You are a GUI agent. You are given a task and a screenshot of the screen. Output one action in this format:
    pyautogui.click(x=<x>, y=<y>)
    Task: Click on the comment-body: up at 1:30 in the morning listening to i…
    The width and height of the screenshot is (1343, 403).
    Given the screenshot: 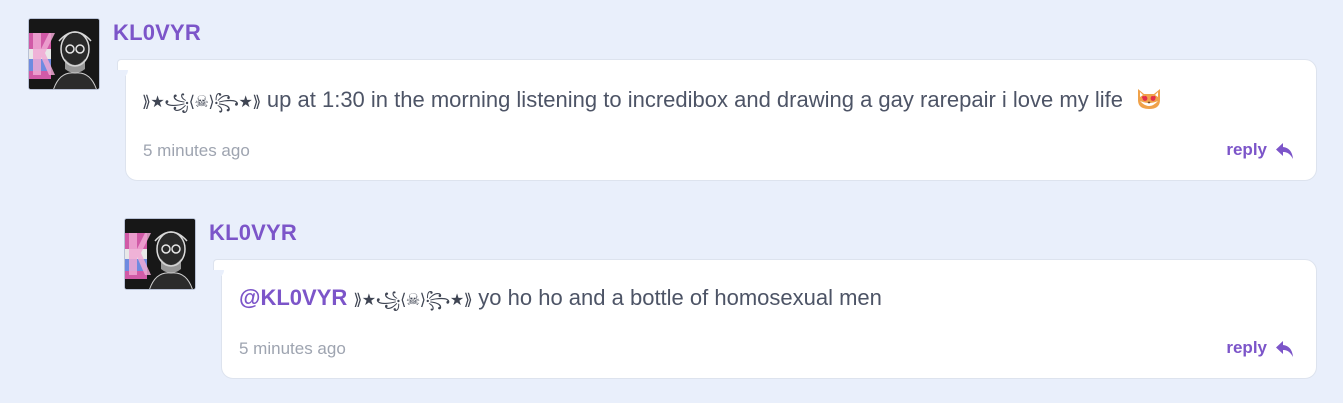 What is the action you would take?
    pyautogui.click(x=694, y=99)
    